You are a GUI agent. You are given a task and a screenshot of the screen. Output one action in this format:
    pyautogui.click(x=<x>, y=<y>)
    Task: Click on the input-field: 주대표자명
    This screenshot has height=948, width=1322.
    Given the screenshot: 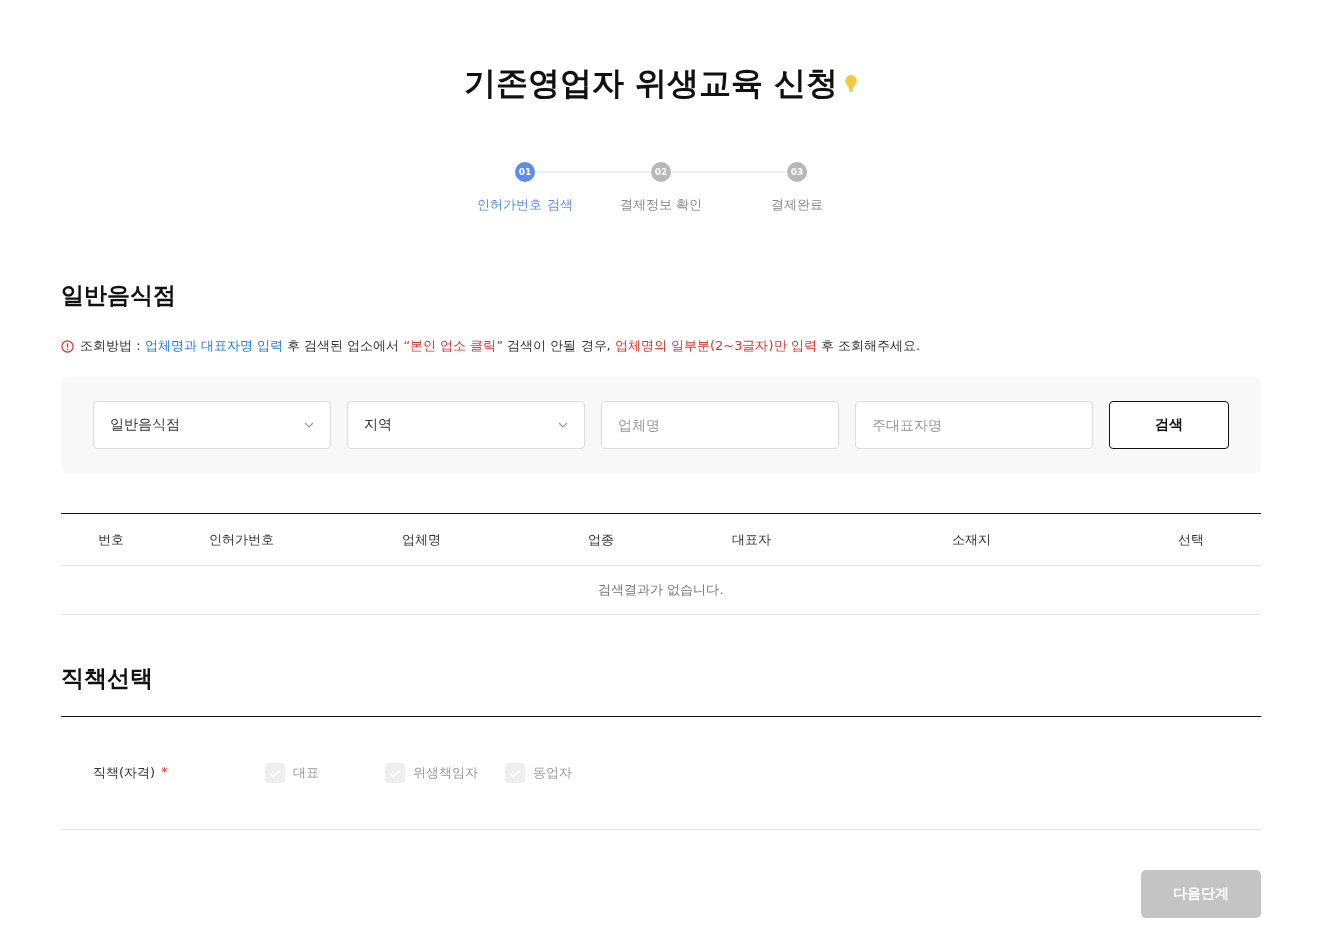 What is the action you would take?
    pyautogui.click(x=974, y=425)
    